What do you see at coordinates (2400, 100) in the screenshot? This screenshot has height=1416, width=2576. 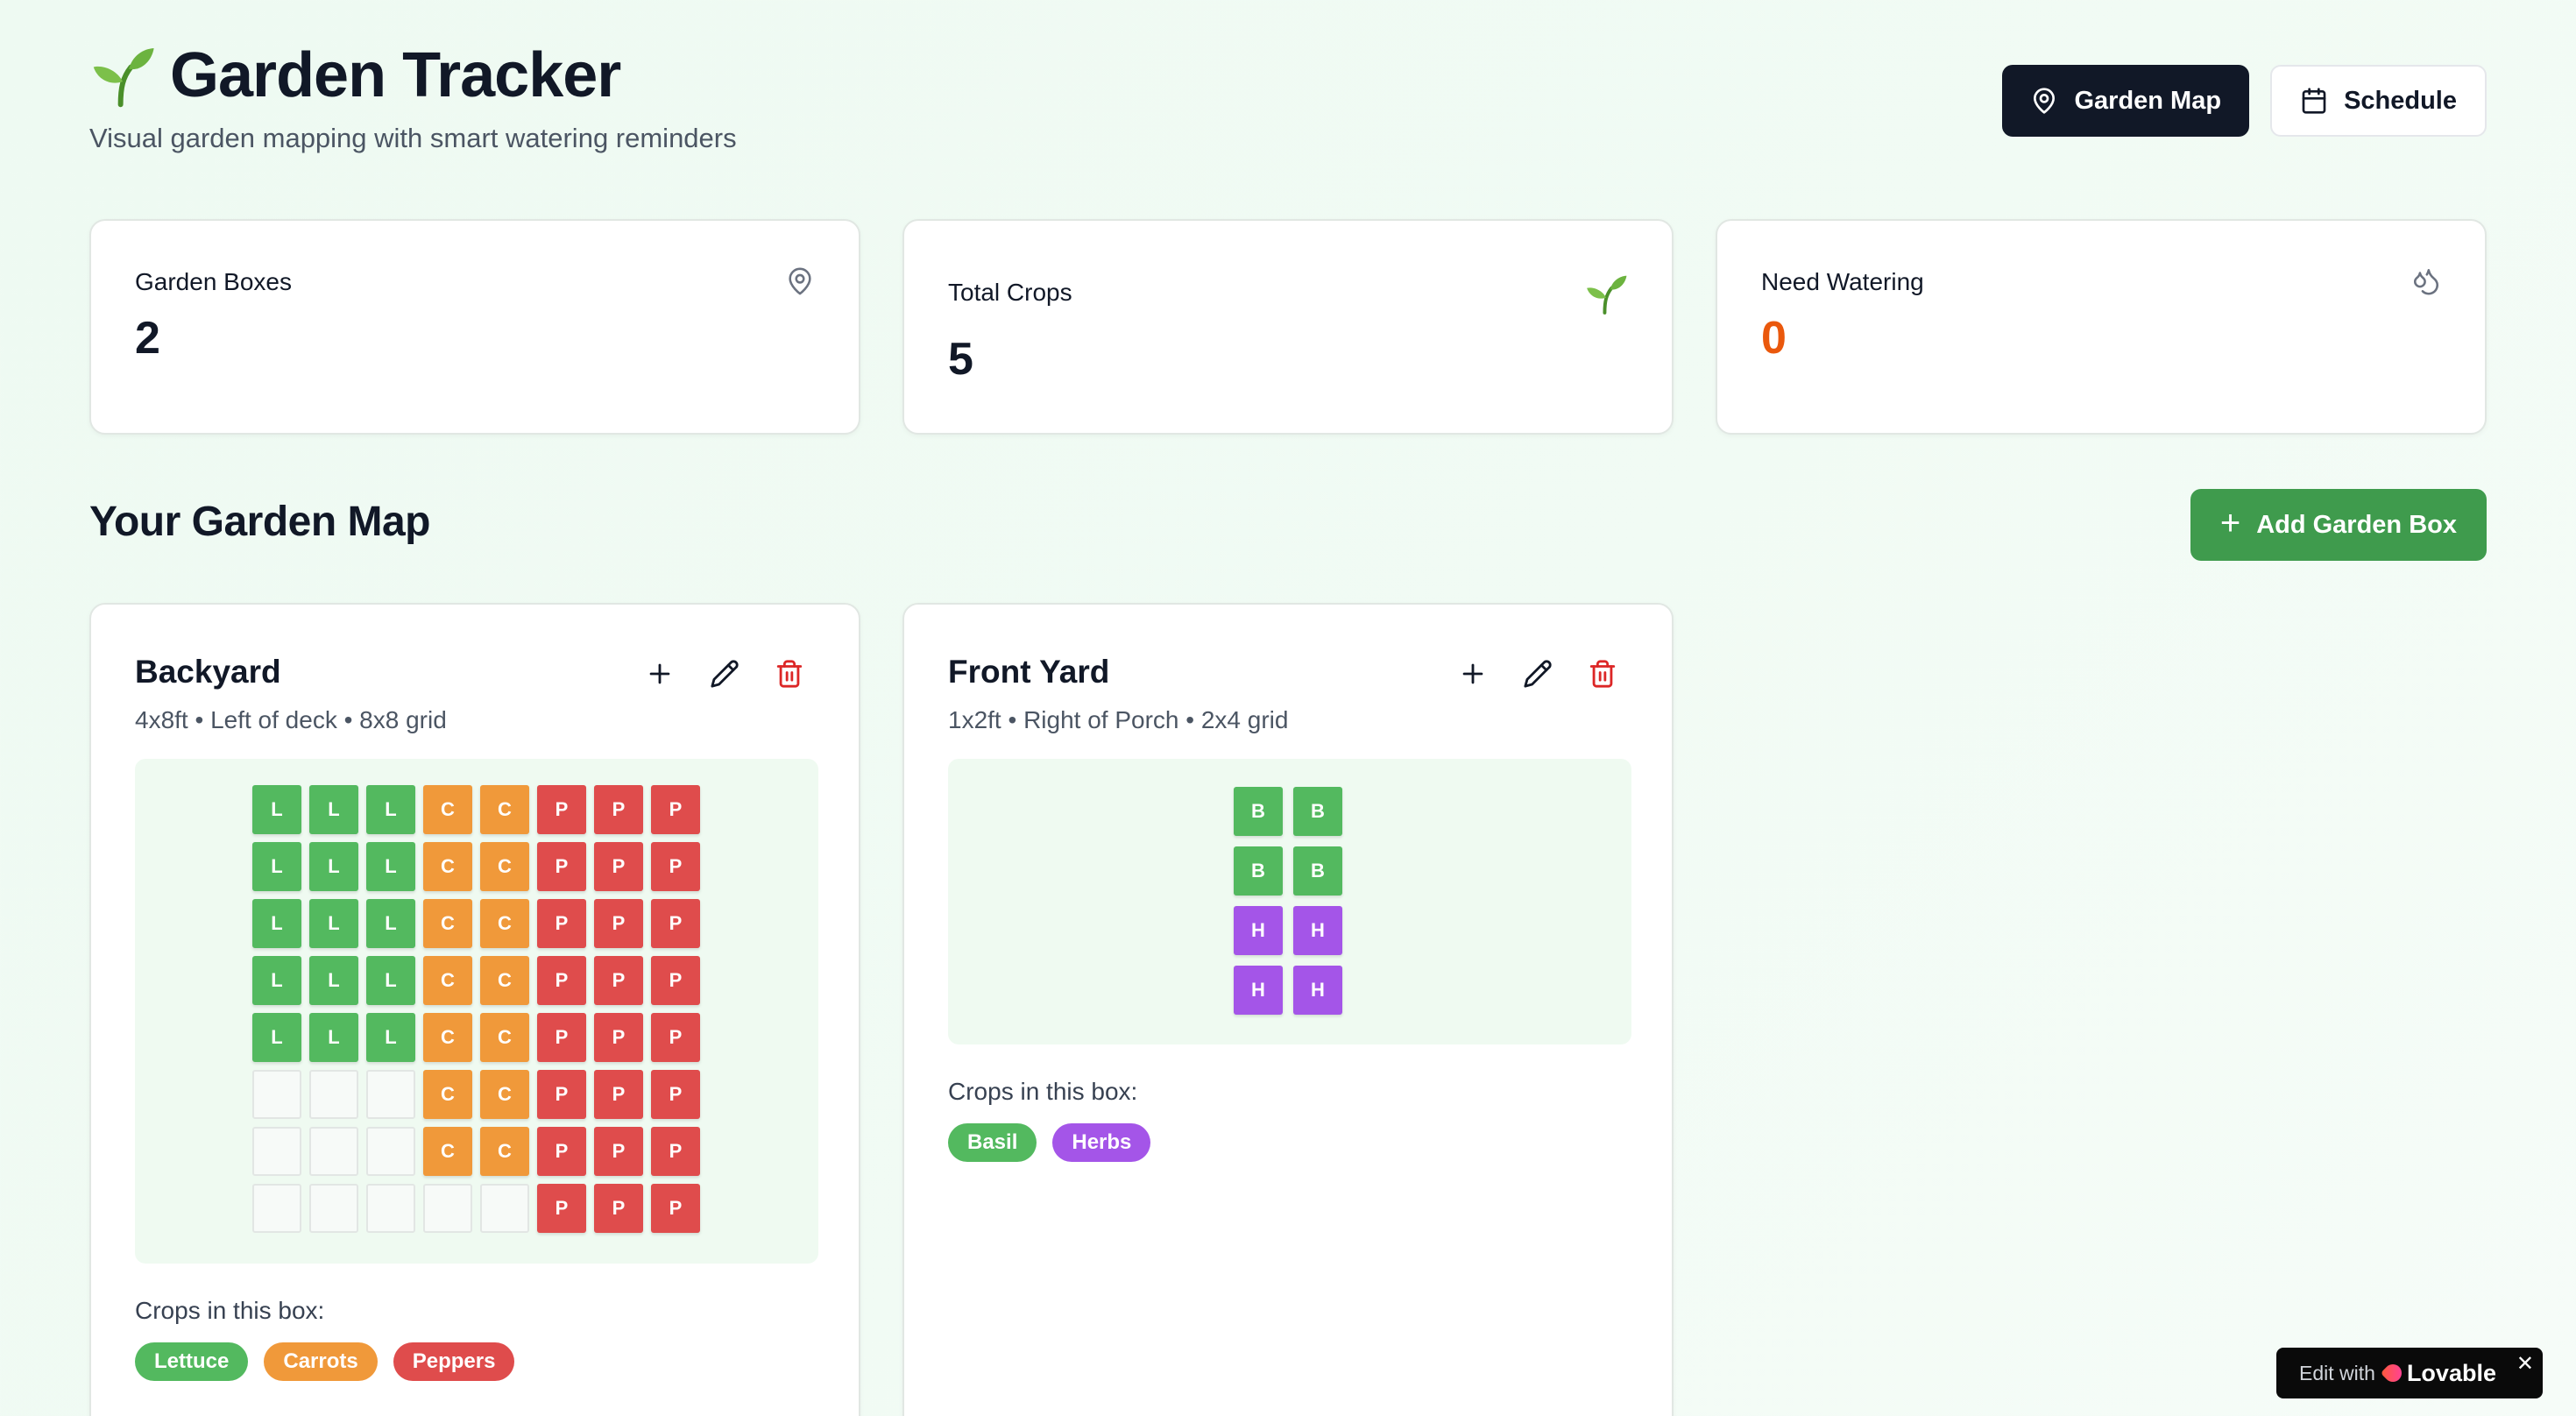 I see `schedule-label: Schedule` at bounding box center [2400, 100].